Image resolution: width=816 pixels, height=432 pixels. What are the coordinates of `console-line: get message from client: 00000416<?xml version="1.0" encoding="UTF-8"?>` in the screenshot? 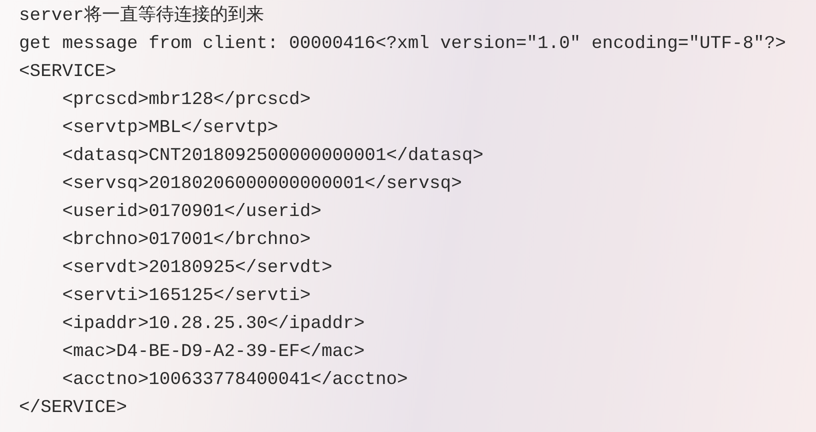 It's located at (402, 44).